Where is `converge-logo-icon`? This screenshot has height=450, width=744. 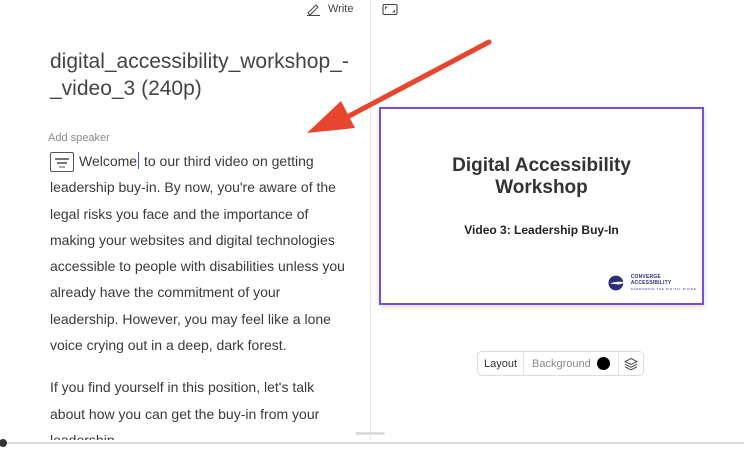 converge-logo-icon is located at coordinates (617, 283).